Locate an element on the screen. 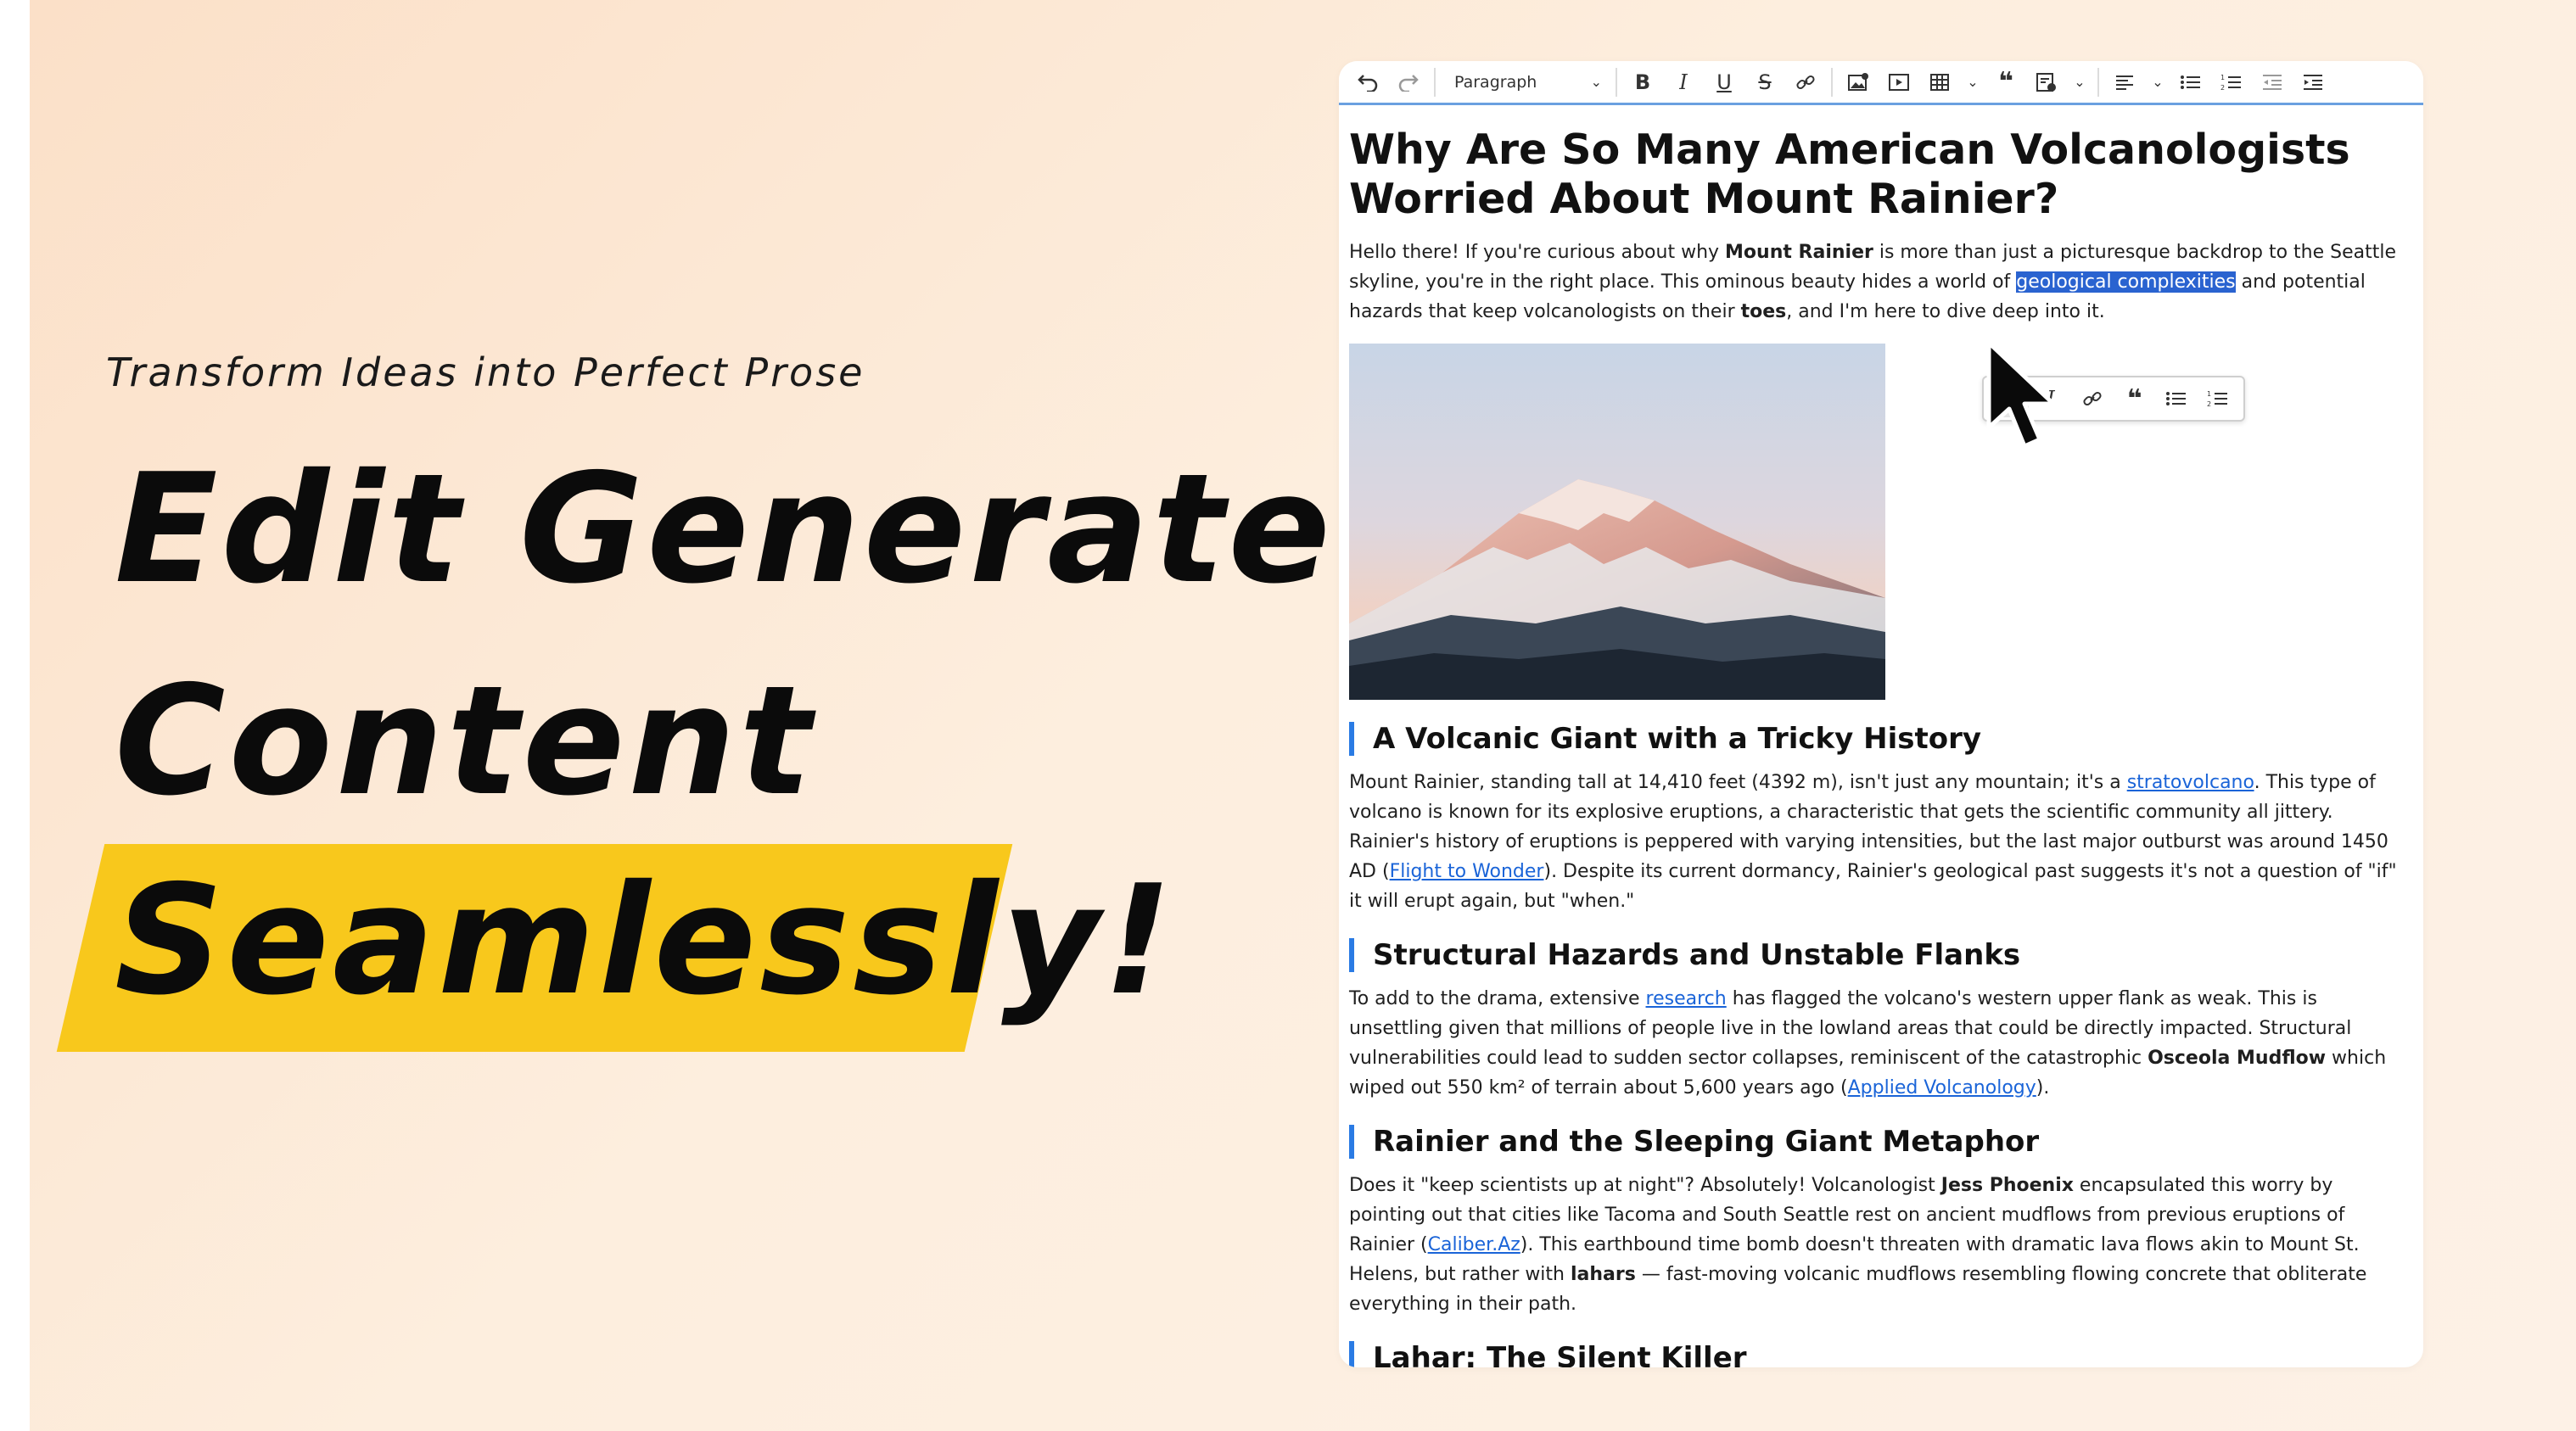 Image resolution: width=2576 pixels, height=1431 pixels. template-icon is located at coordinates (2046, 82).